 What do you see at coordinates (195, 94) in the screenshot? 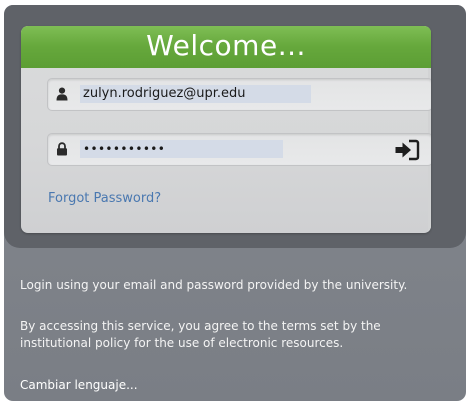
I see `email-input: zulyn.rodriguez@upr.edu` at bounding box center [195, 94].